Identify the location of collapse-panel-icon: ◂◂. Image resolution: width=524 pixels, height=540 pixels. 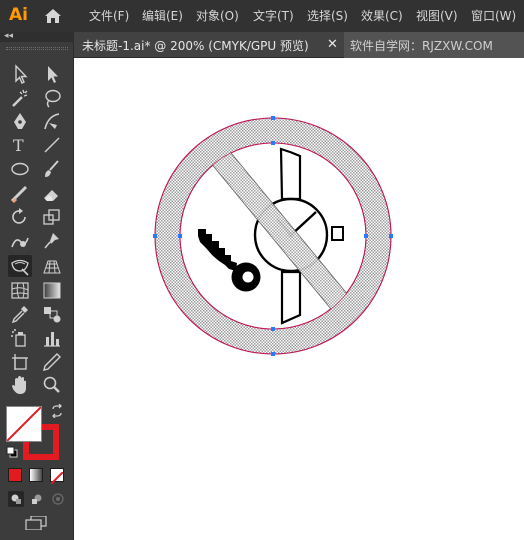
(8, 36).